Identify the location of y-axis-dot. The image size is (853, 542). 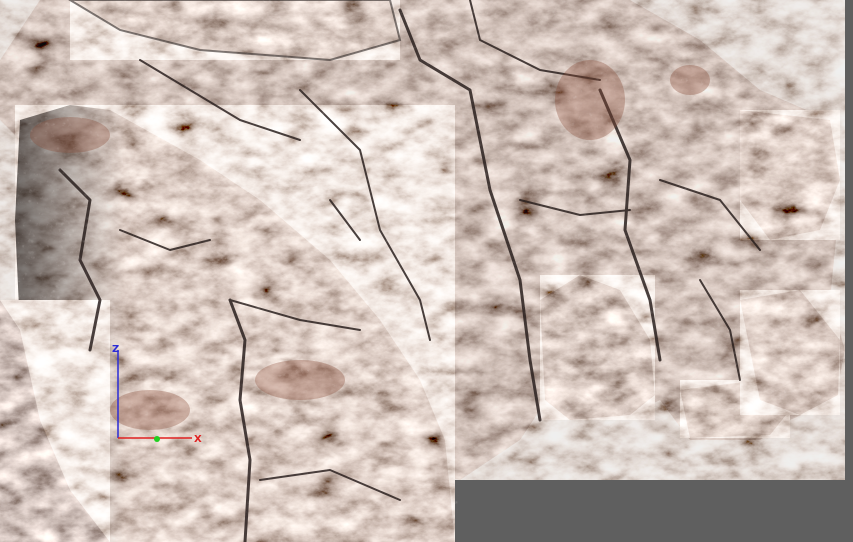
(157, 439).